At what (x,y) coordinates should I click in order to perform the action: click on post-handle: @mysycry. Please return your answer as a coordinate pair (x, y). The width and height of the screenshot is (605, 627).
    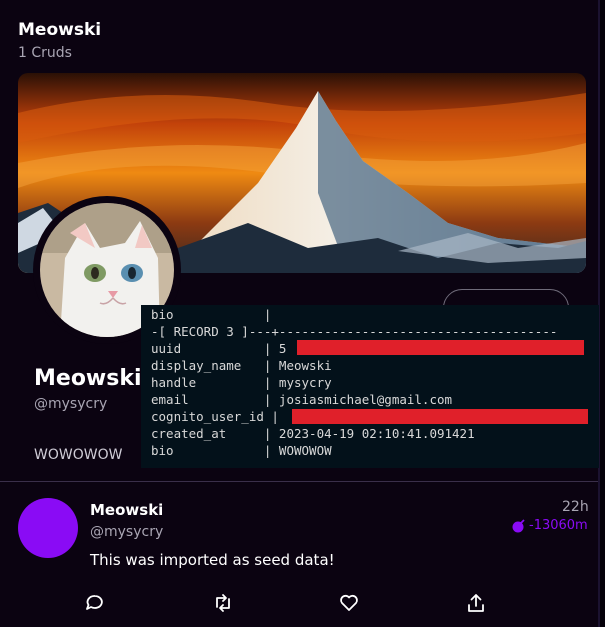
    Looking at the image, I should click on (126, 532).